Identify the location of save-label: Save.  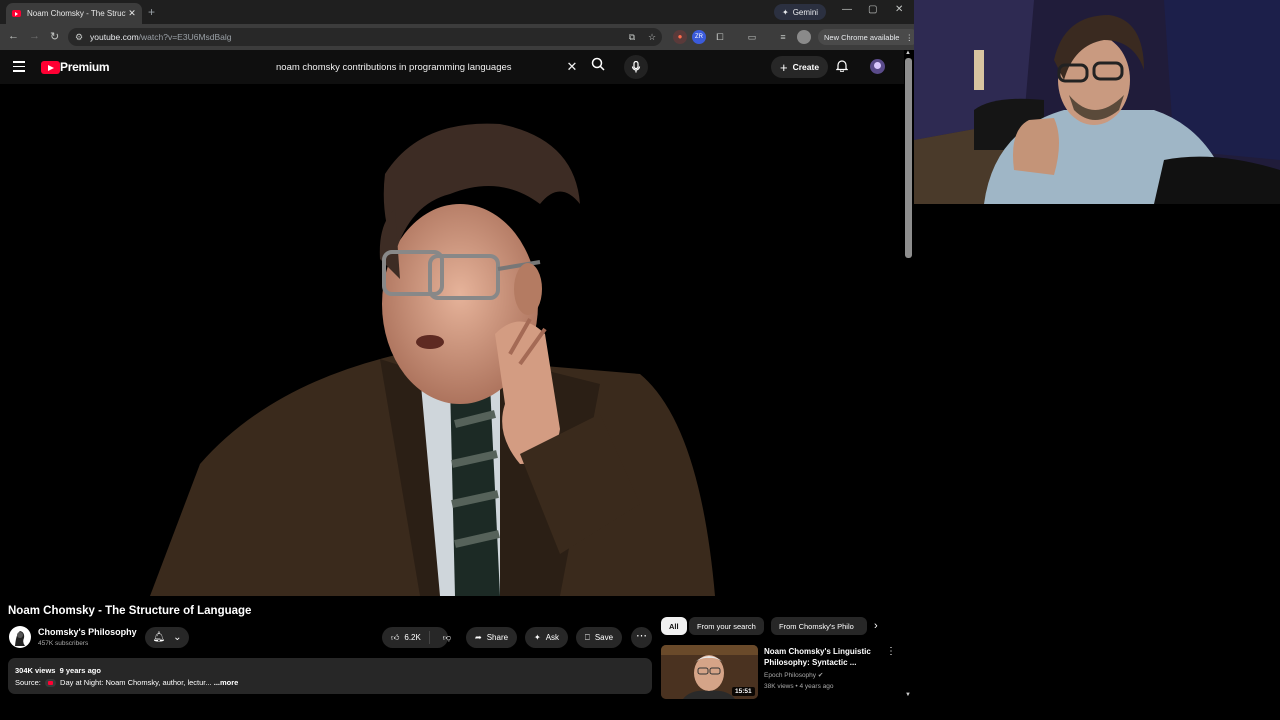
(604, 637).